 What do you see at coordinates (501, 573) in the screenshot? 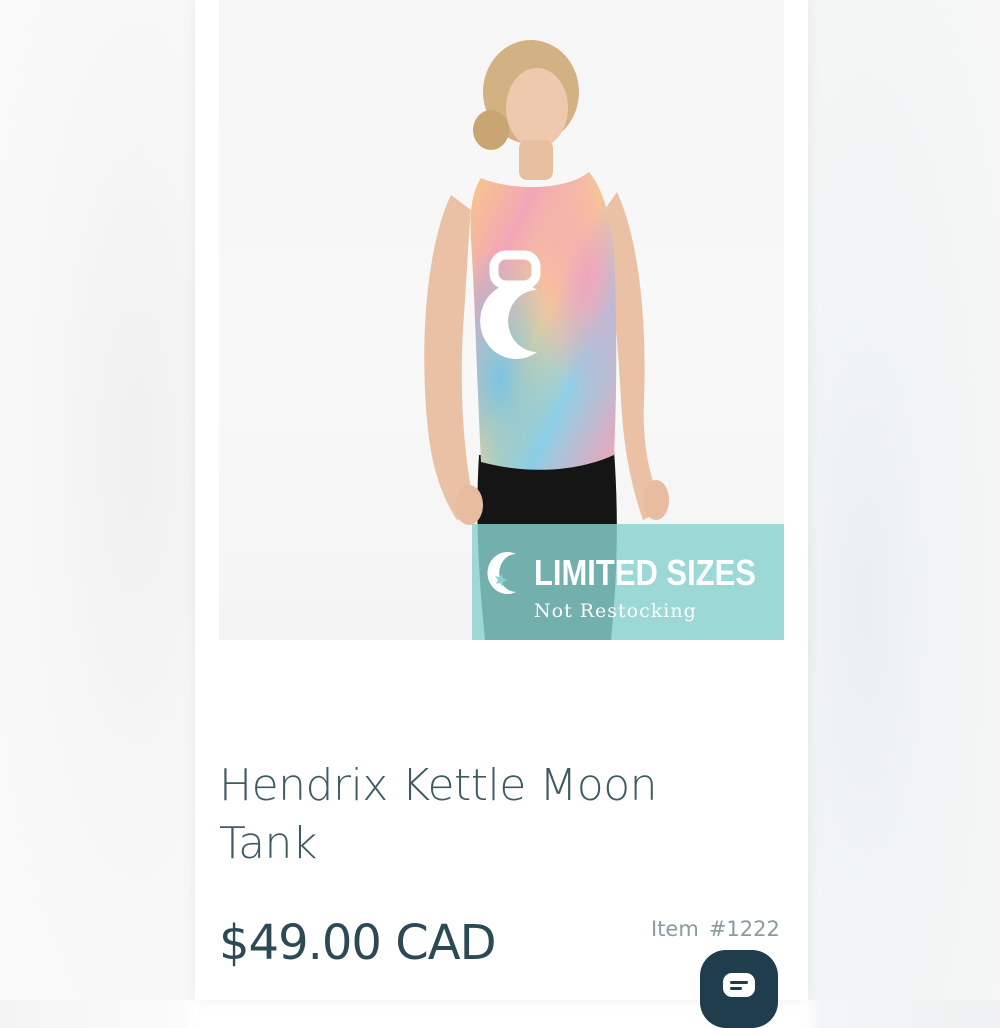
I see `moon-icon` at bounding box center [501, 573].